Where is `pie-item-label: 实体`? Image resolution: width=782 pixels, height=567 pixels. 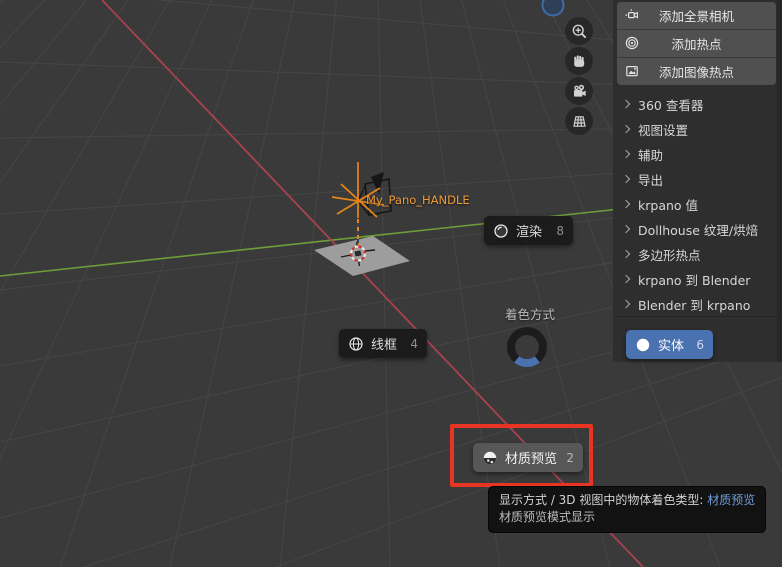
pie-item-label: 实体 is located at coordinates (671, 346).